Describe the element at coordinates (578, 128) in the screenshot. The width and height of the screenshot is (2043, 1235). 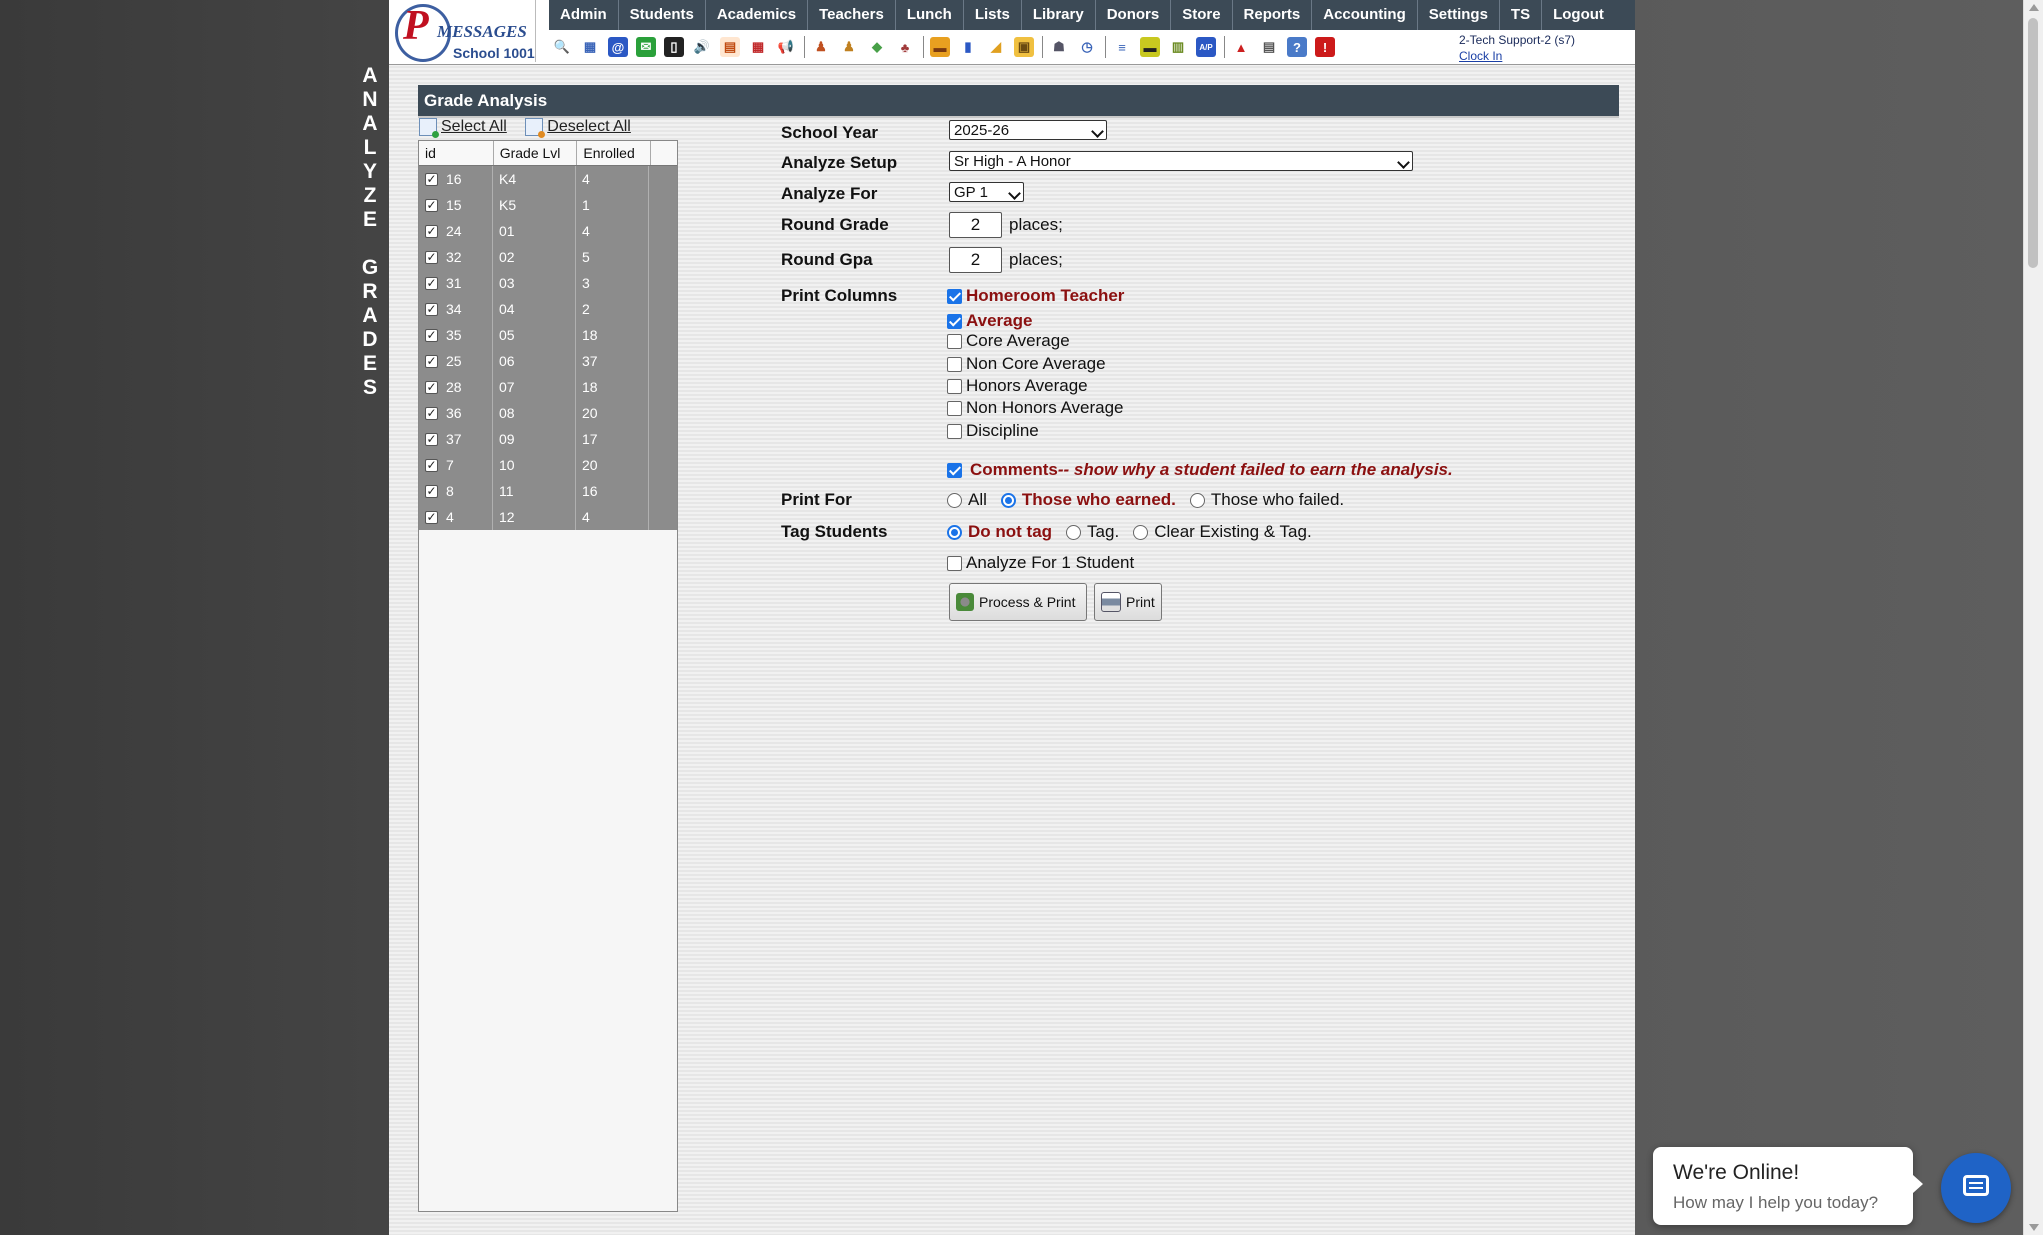
I see `deselect-all-link: Deselect All` at that location.